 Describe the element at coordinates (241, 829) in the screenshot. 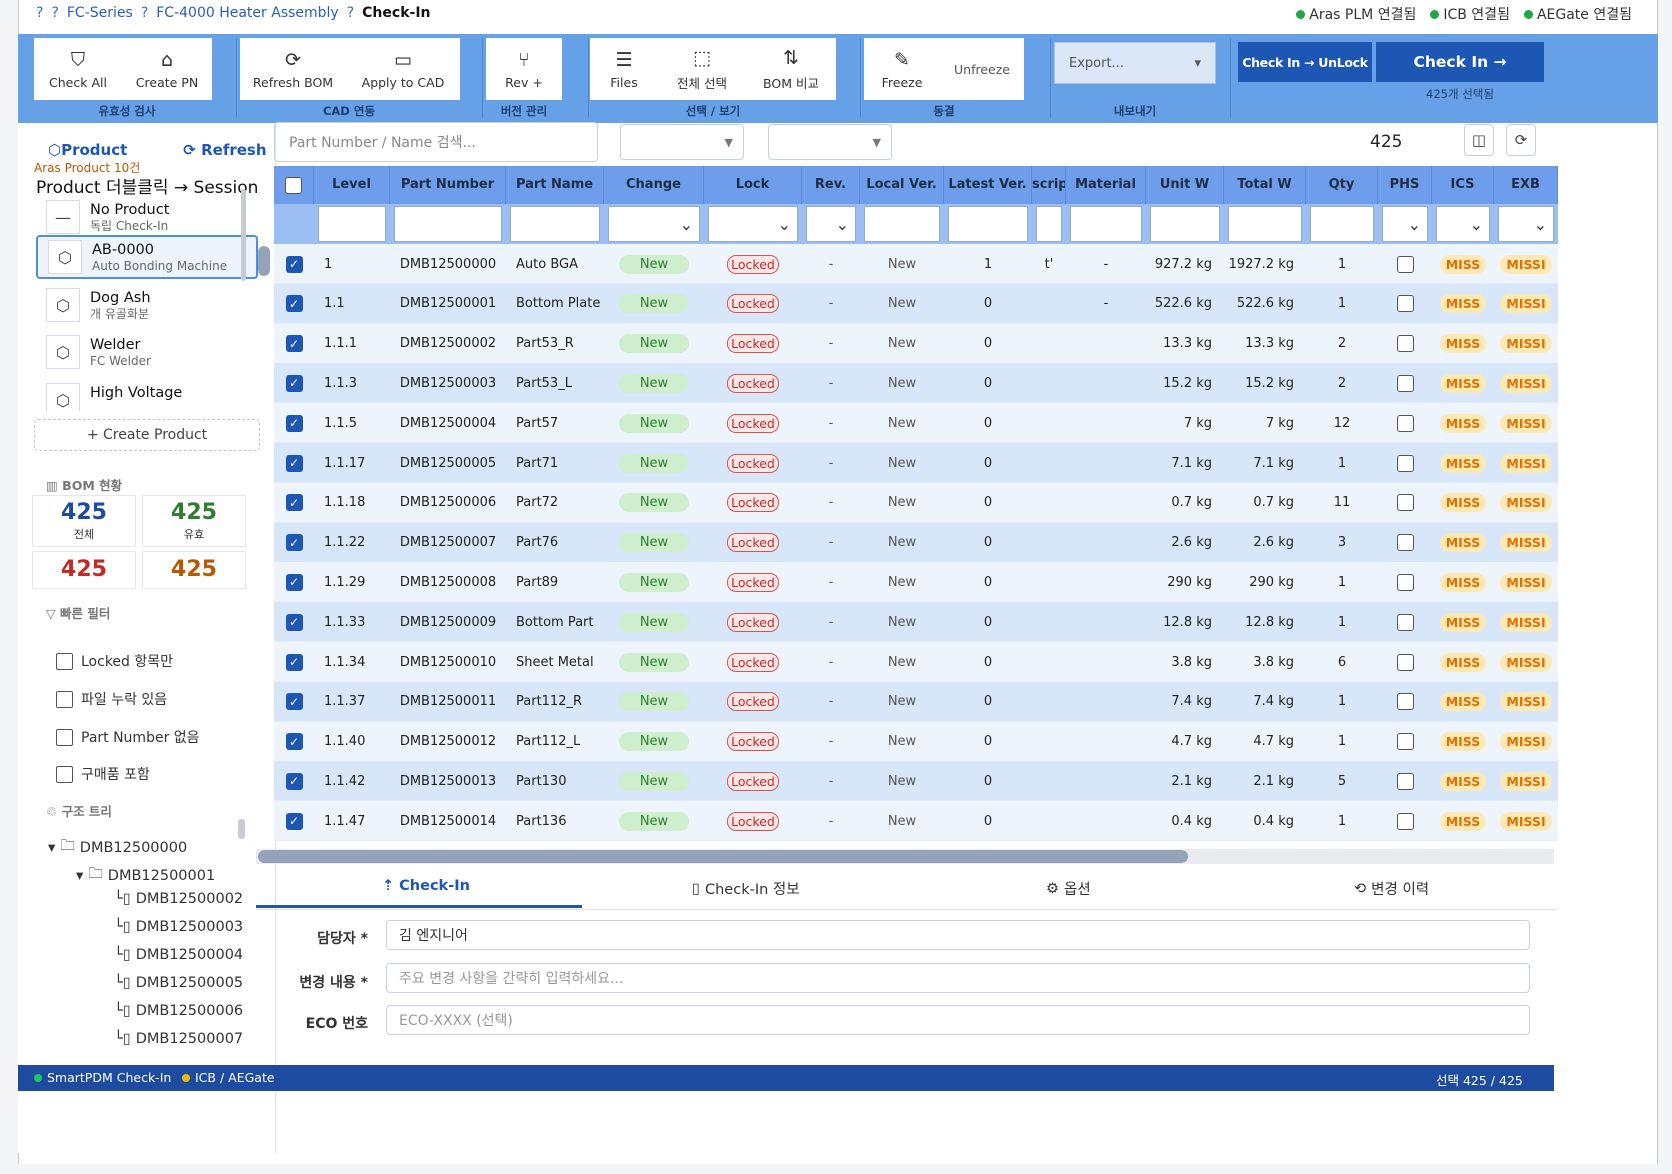

I see `tree-scrollbar` at that location.